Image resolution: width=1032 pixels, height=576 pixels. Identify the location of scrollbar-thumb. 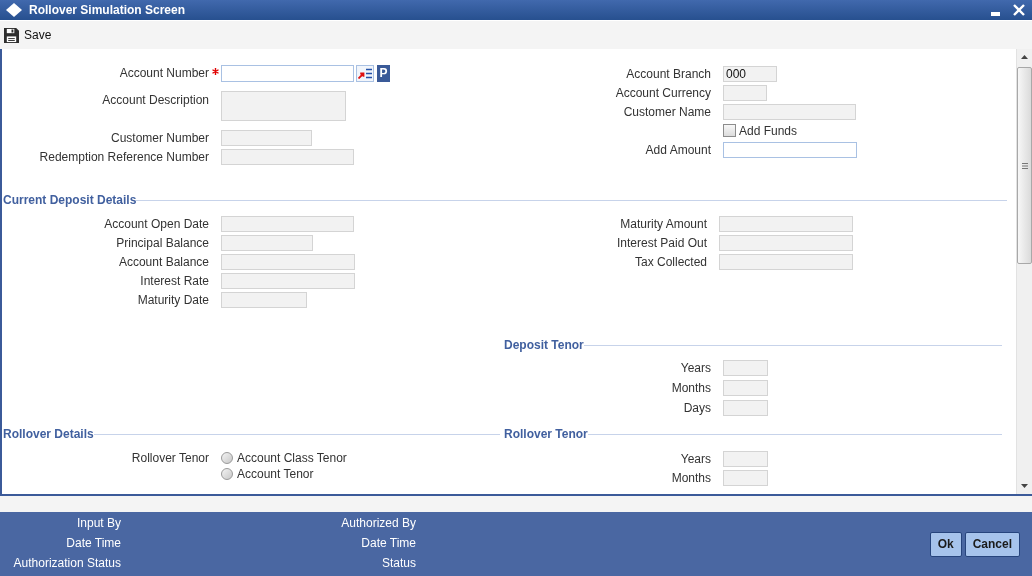
(1024, 165).